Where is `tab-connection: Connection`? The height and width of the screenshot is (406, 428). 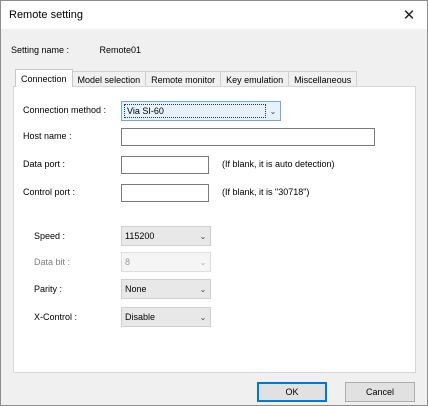 tab-connection: Connection is located at coordinates (44, 78).